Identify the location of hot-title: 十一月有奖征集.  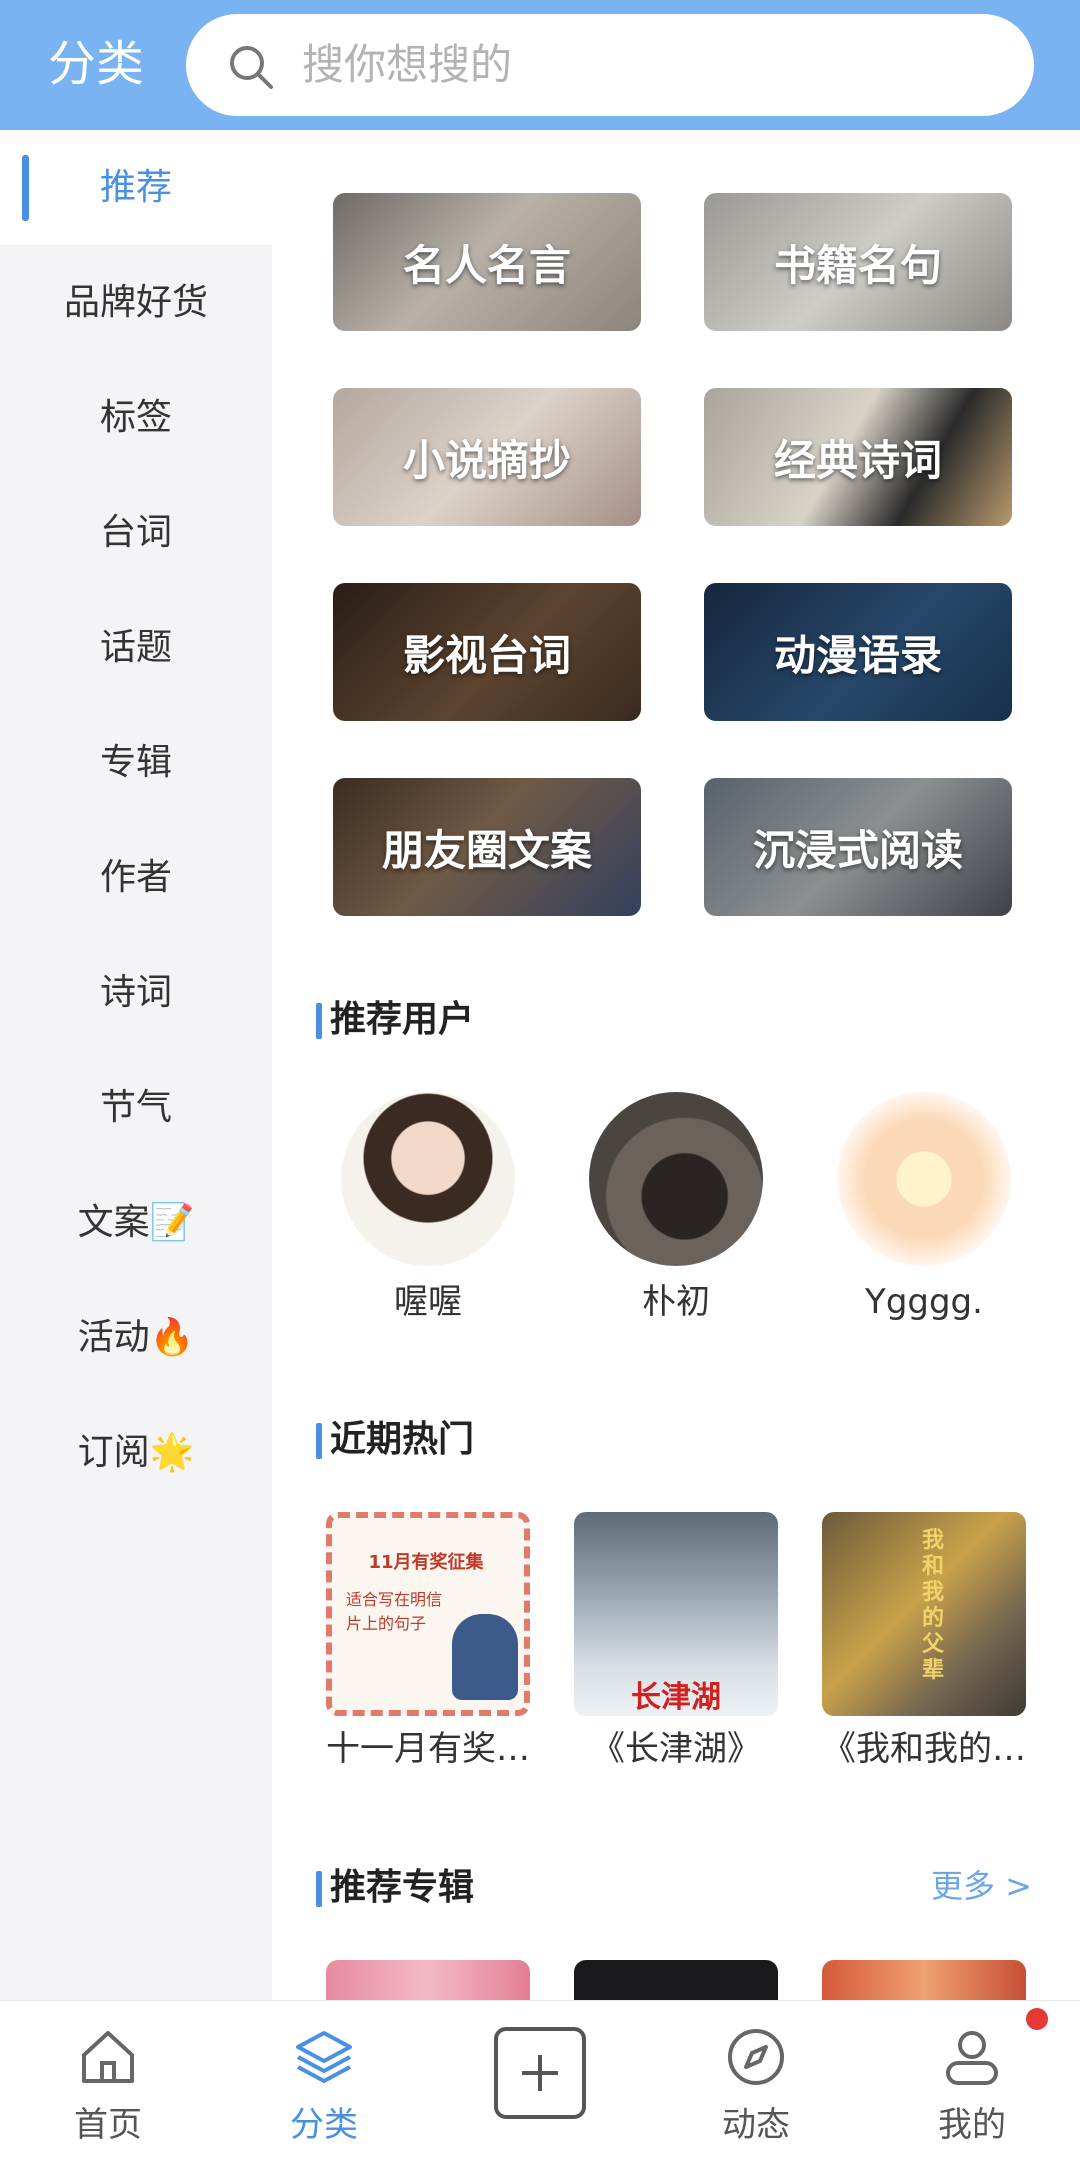
(428, 1749).